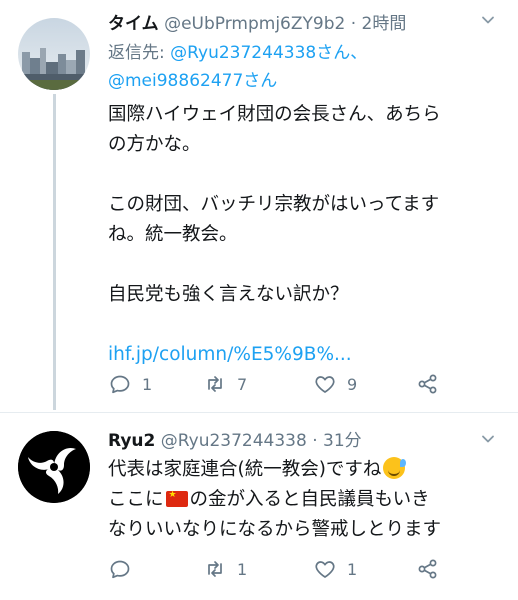  What do you see at coordinates (395, 468) in the screenshot?
I see `sweat-smile-emoji` at bounding box center [395, 468].